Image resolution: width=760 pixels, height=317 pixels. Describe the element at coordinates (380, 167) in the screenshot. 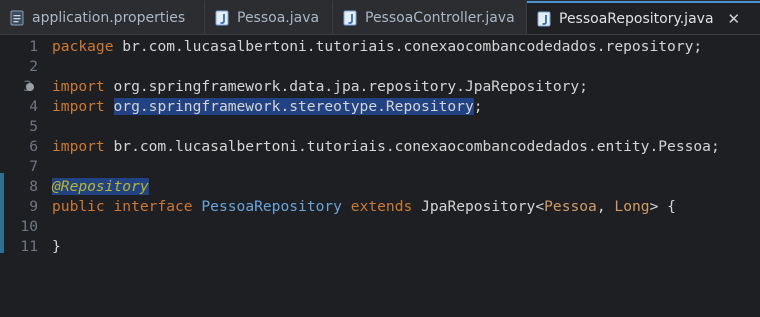

I see `code-line: 7` at that location.